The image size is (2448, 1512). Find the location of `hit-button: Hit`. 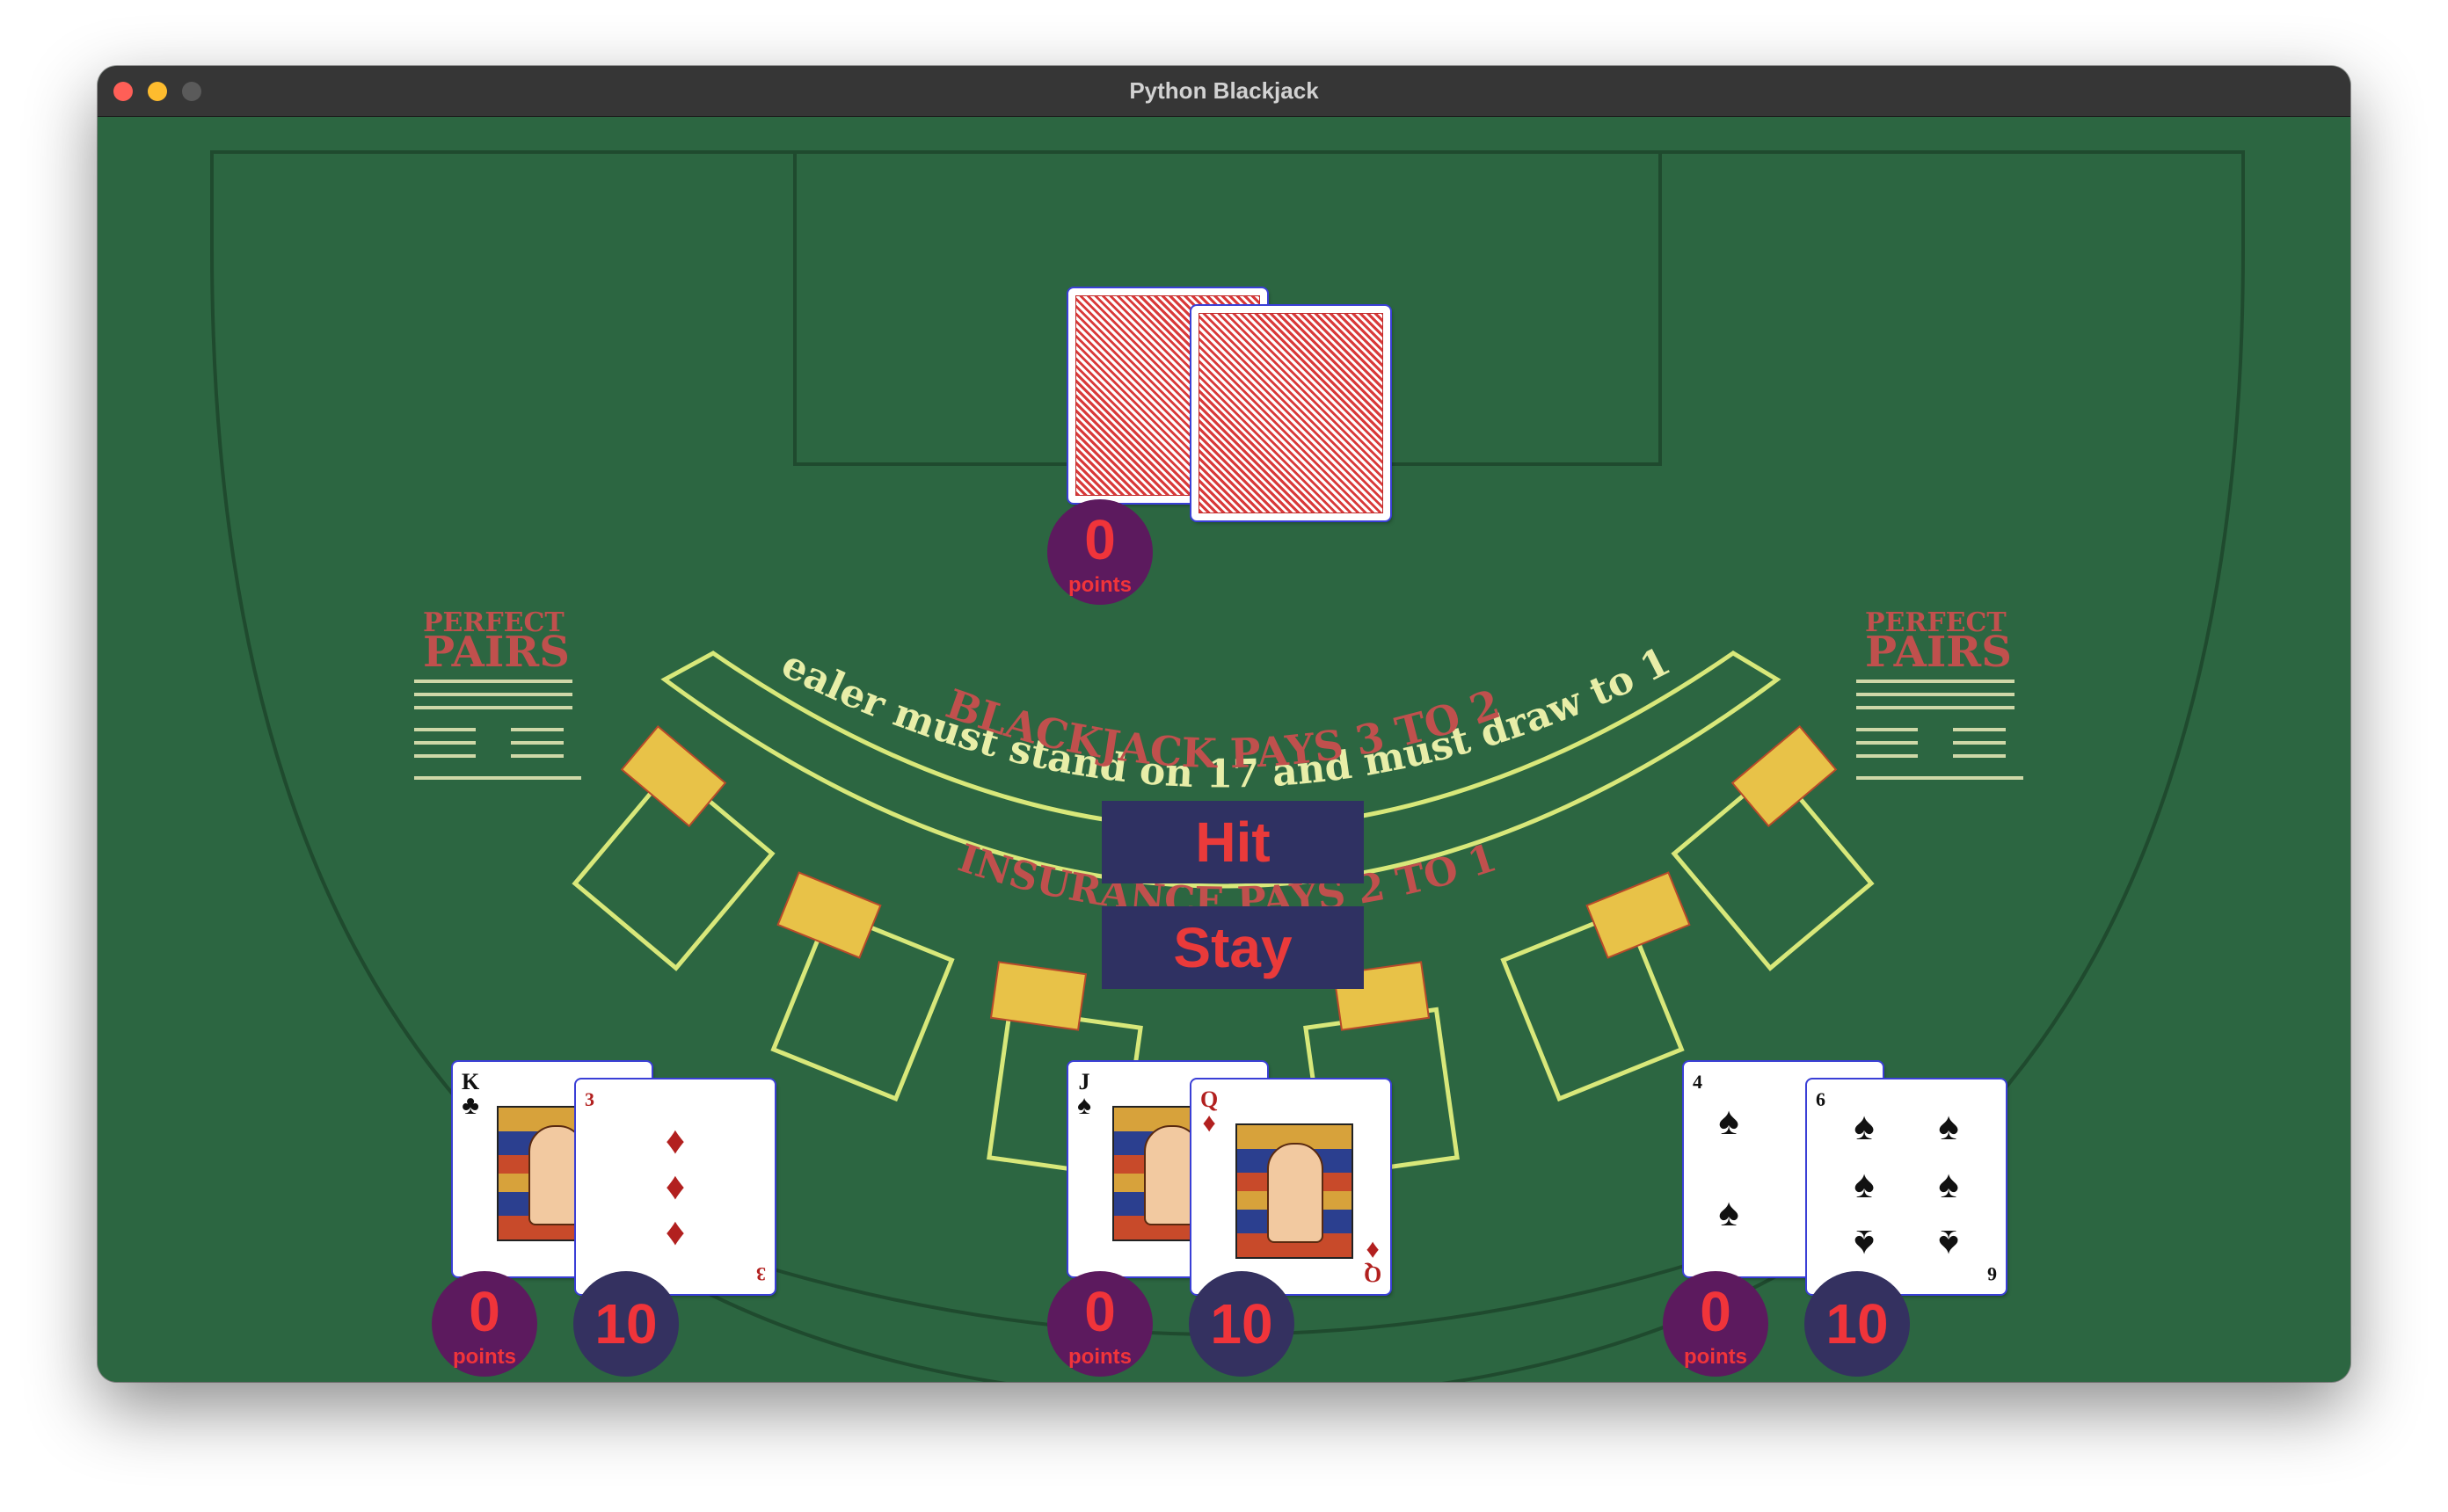

hit-button: Hit is located at coordinates (1233, 842).